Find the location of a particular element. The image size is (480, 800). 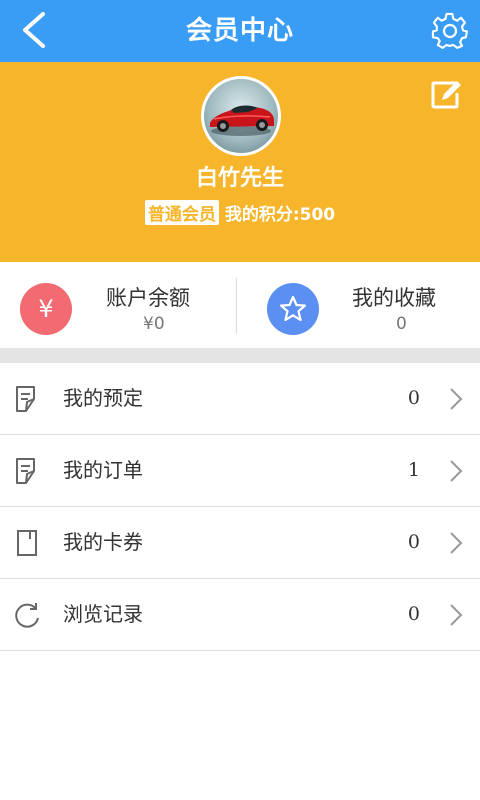

favorites-label: 我的收藏 is located at coordinates (394, 298).